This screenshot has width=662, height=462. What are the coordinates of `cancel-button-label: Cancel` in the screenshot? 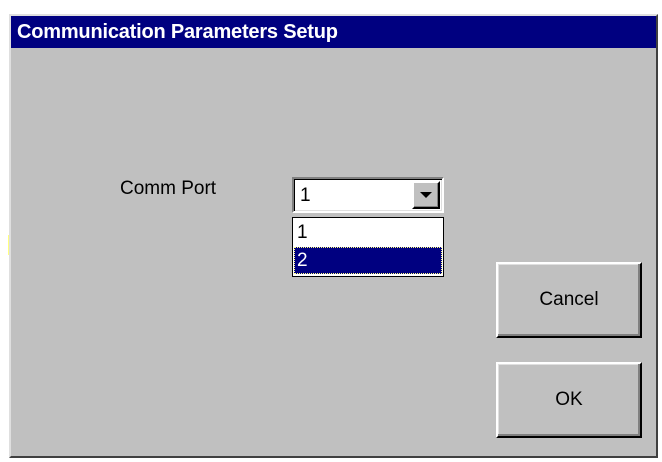 It's located at (569, 299).